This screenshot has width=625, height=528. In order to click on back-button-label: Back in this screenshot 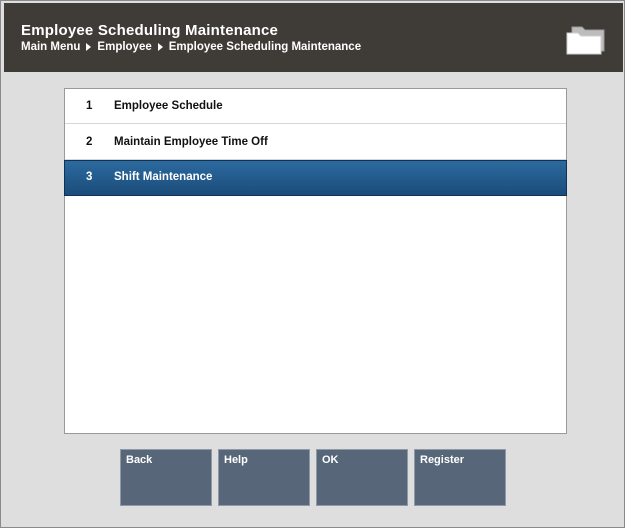, I will do `click(139, 460)`.